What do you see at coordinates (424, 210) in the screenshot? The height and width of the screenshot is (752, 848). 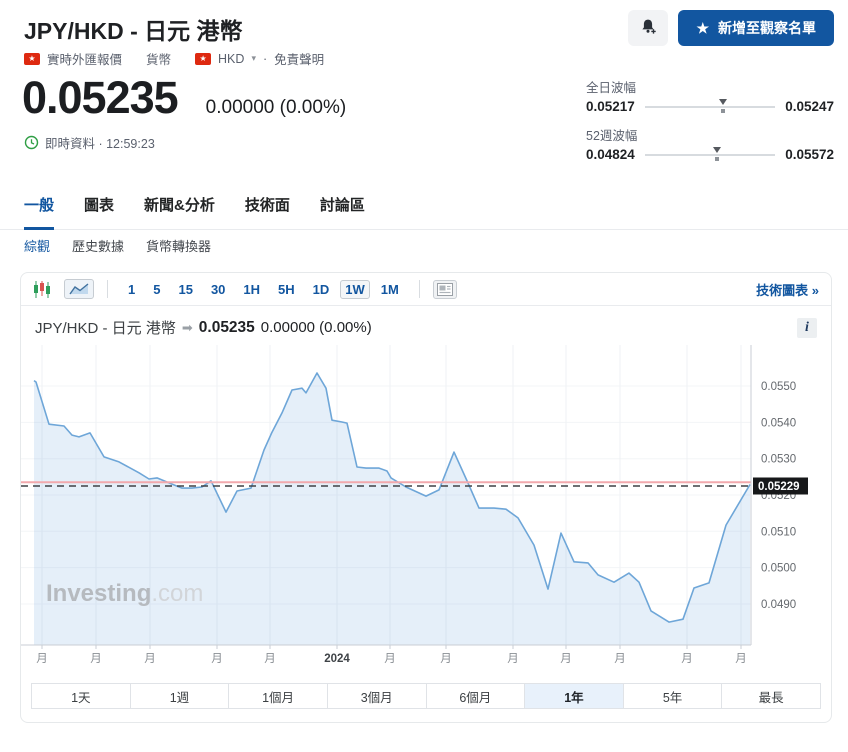 I see `main-tabs: 一般 圖表 新聞&分析 技術面 討論區` at bounding box center [424, 210].